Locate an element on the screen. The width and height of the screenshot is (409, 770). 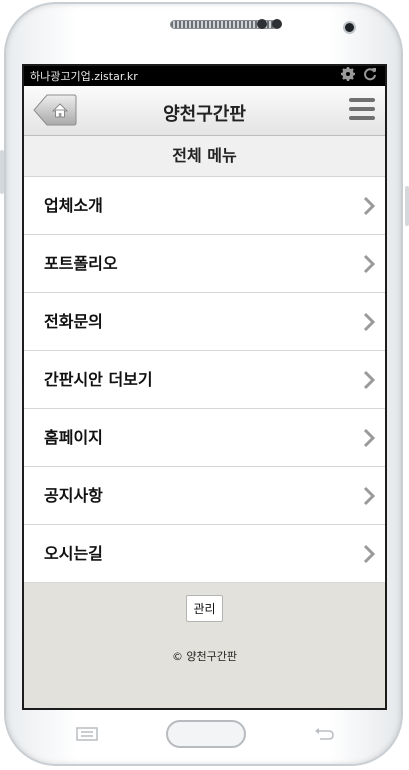
admin-button: 관리 is located at coordinates (204, 608).